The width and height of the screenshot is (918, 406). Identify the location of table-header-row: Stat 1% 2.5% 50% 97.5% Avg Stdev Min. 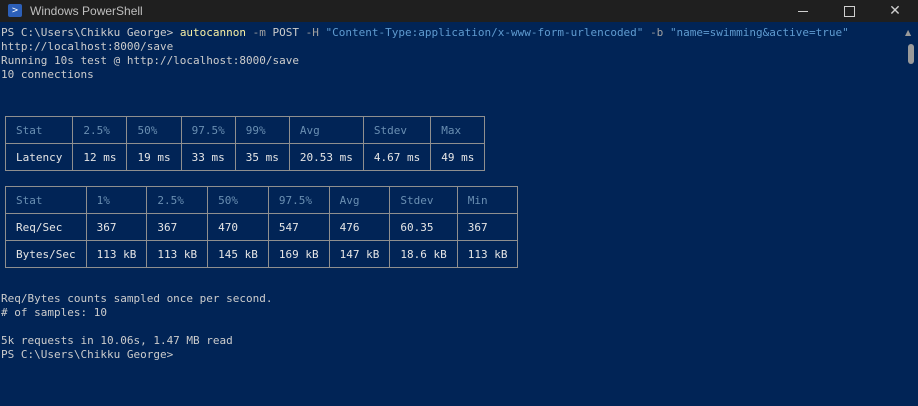
(262, 200).